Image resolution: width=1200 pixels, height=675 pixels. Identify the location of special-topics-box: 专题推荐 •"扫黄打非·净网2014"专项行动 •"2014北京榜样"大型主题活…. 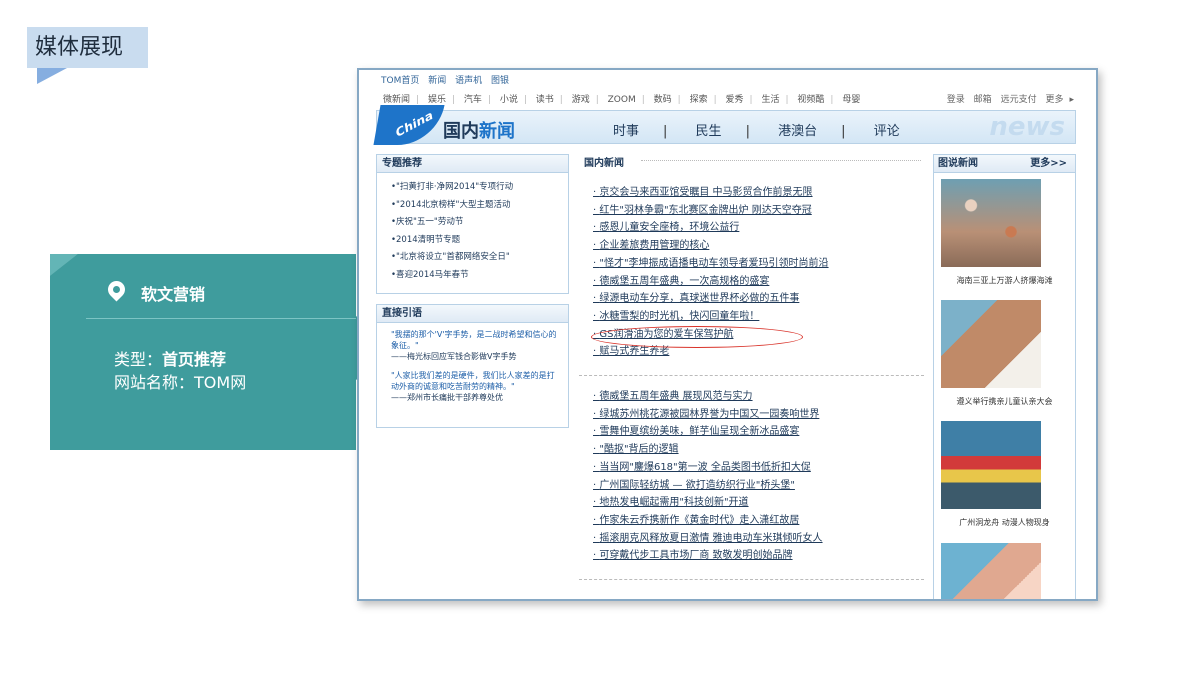
(472, 224).